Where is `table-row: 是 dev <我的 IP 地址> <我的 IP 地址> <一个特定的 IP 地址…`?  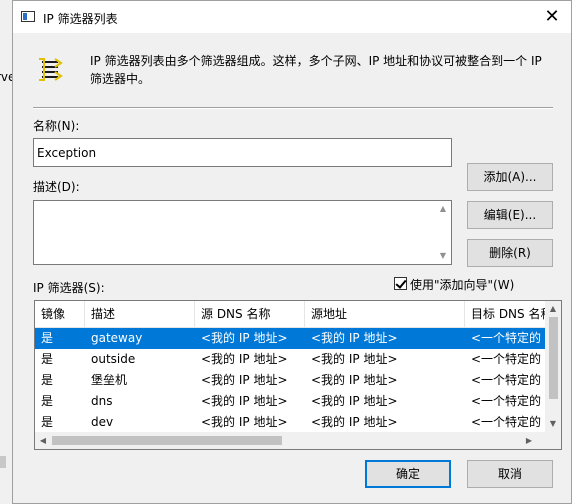 table-row: 是 dev <我的 IP 地址> <我的 IP 地址> <一个特定的 IP 地址… is located at coordinates (290, 422).